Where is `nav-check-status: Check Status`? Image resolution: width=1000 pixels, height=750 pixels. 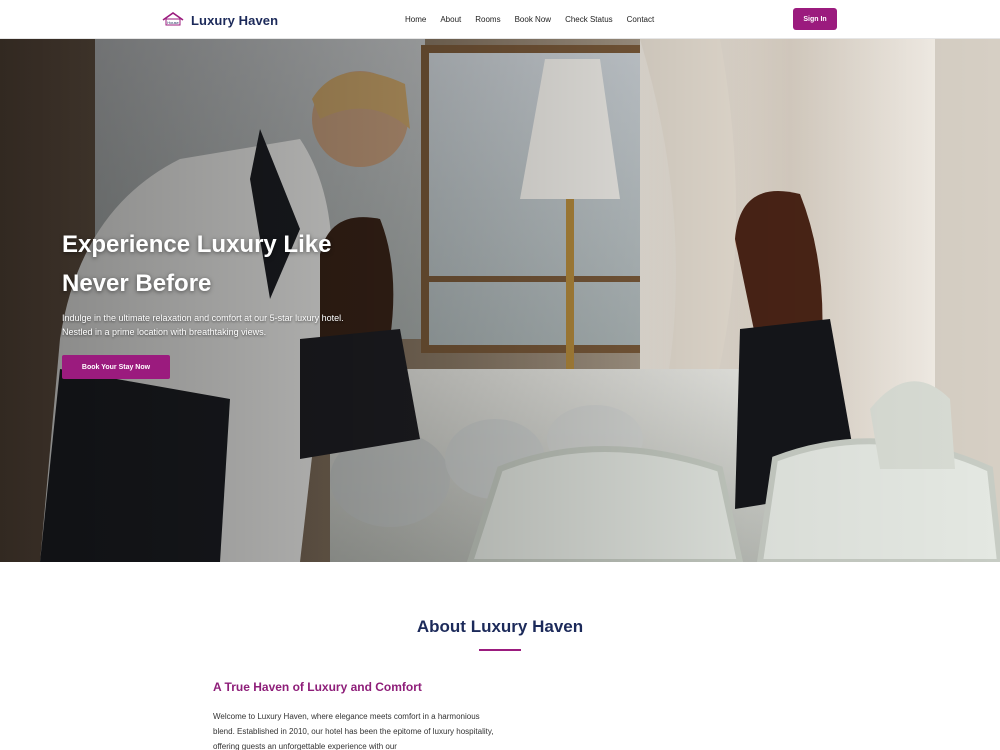 nav-check-status: Check Status is located at coordinates (589, 19).